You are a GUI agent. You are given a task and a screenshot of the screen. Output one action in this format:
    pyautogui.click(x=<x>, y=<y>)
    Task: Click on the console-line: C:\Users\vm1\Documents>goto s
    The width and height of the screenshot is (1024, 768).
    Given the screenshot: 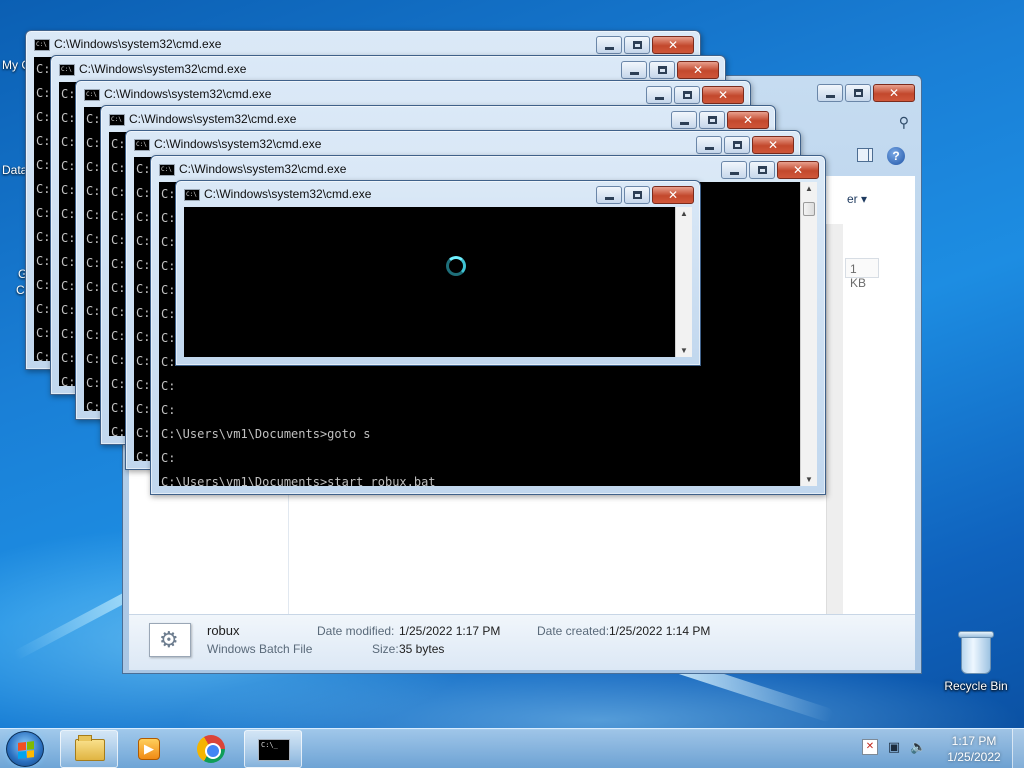 What is the action you would take?
    pyautogui.click(x=266, y=434)
    